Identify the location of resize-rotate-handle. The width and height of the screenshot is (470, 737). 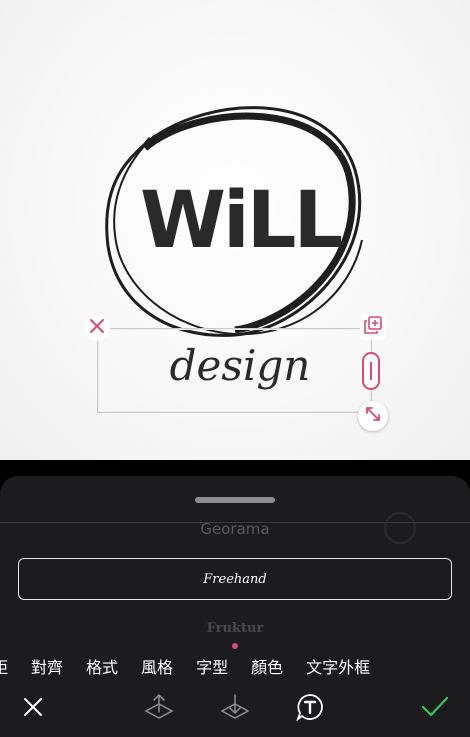
(373, 416).